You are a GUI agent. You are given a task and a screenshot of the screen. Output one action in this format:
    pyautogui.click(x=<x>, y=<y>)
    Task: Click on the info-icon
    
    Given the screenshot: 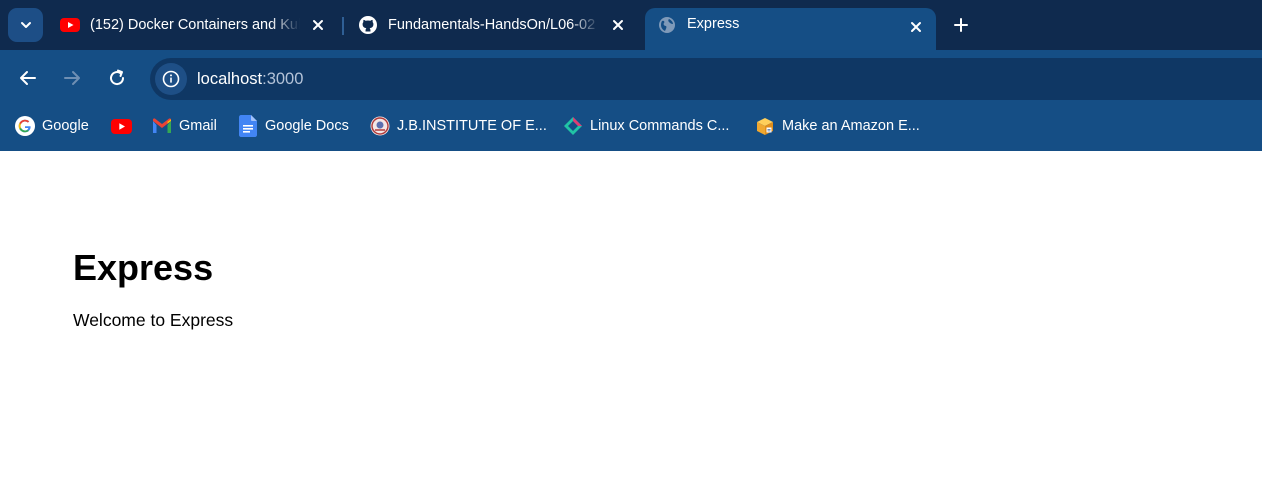 What is the action you would take?
    pyautogui.click(x=171, y=79)
    